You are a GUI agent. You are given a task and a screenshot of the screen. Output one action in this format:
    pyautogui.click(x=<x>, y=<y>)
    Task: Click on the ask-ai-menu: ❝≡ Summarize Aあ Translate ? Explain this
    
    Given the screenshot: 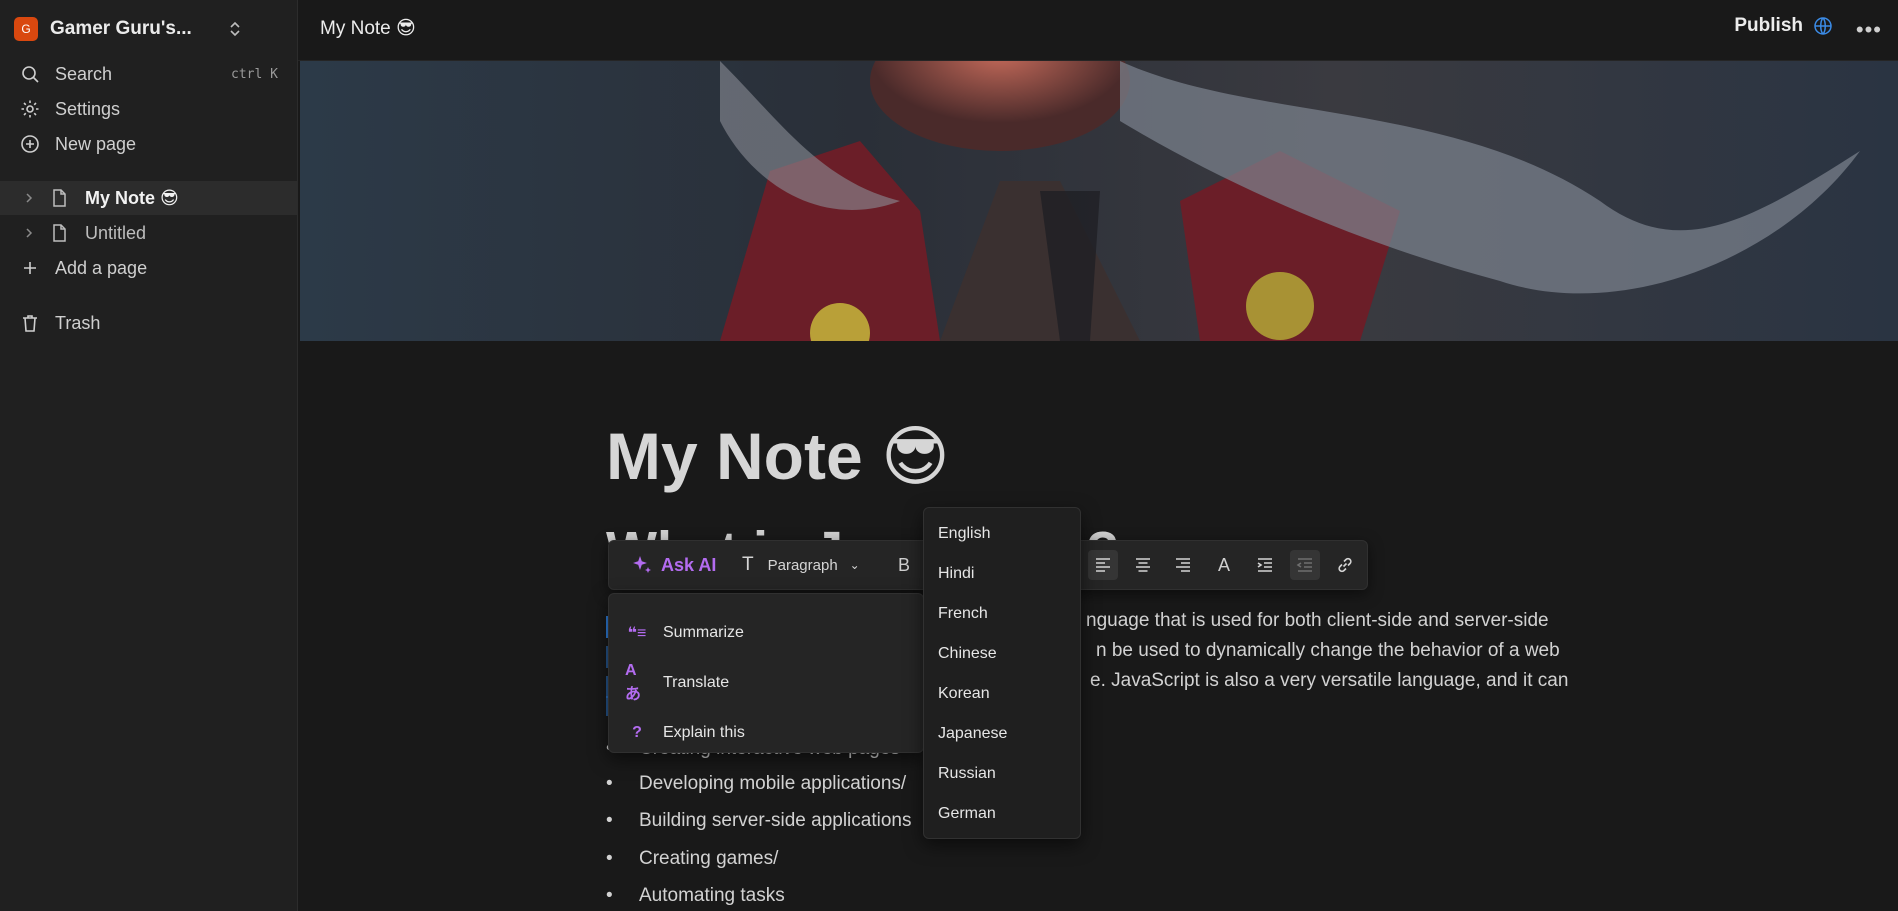 What is the action you would take?
    pyautogui.click(x=766, y=673)
    